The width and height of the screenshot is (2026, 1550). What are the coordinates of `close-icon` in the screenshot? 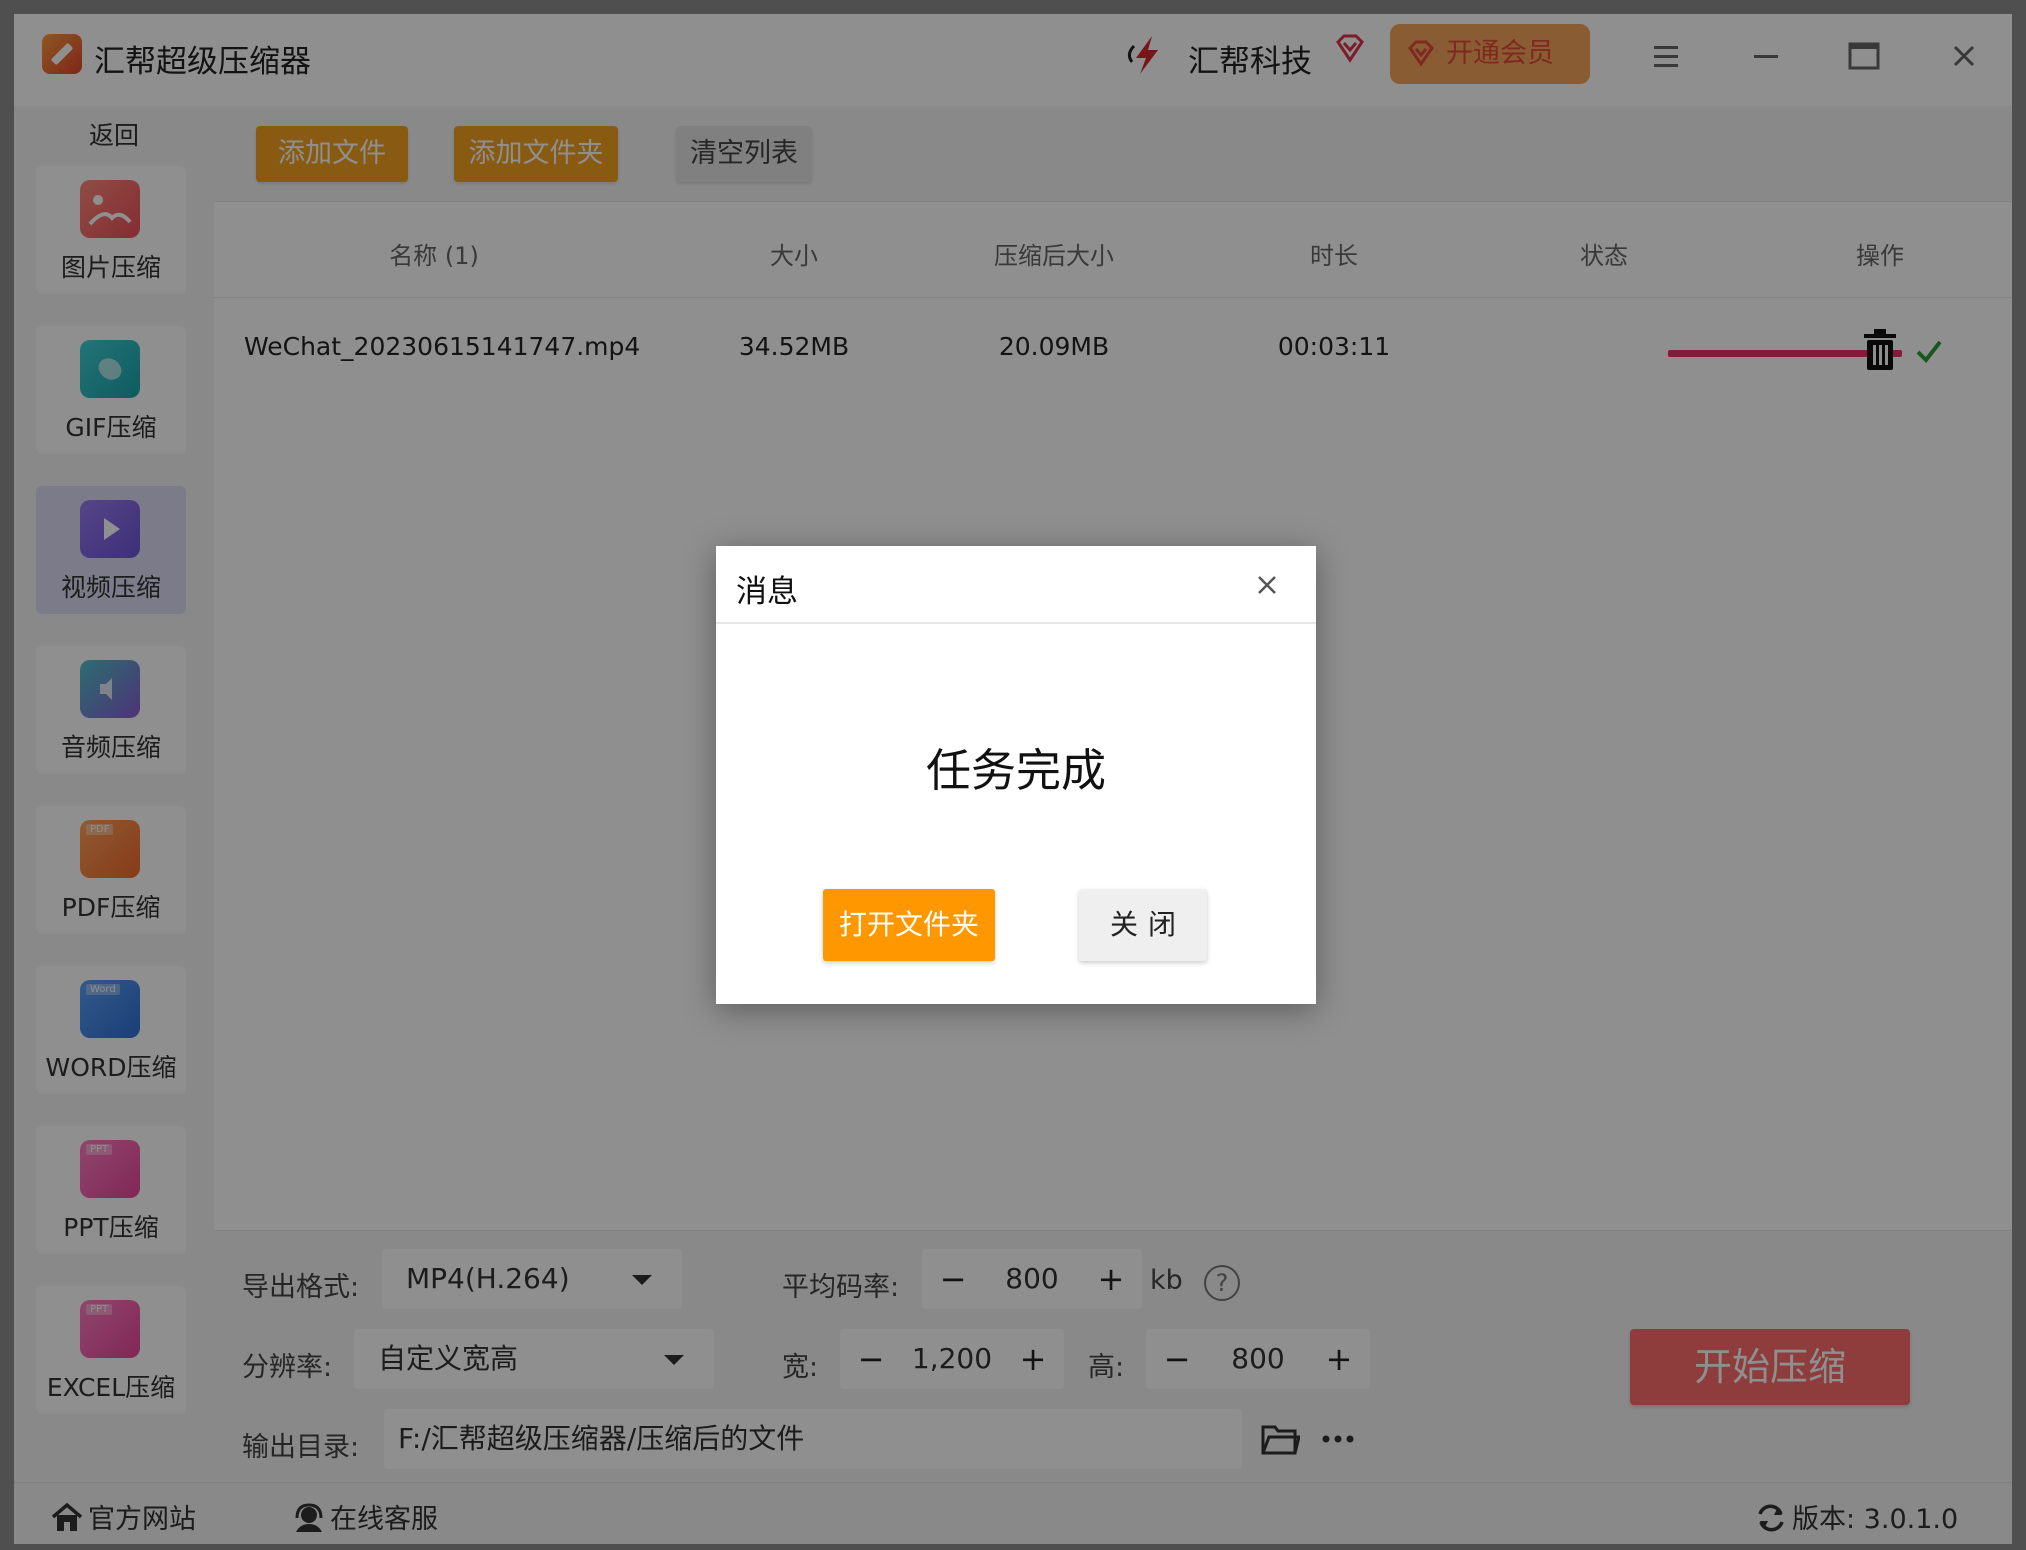 It's located at (1267, 585).